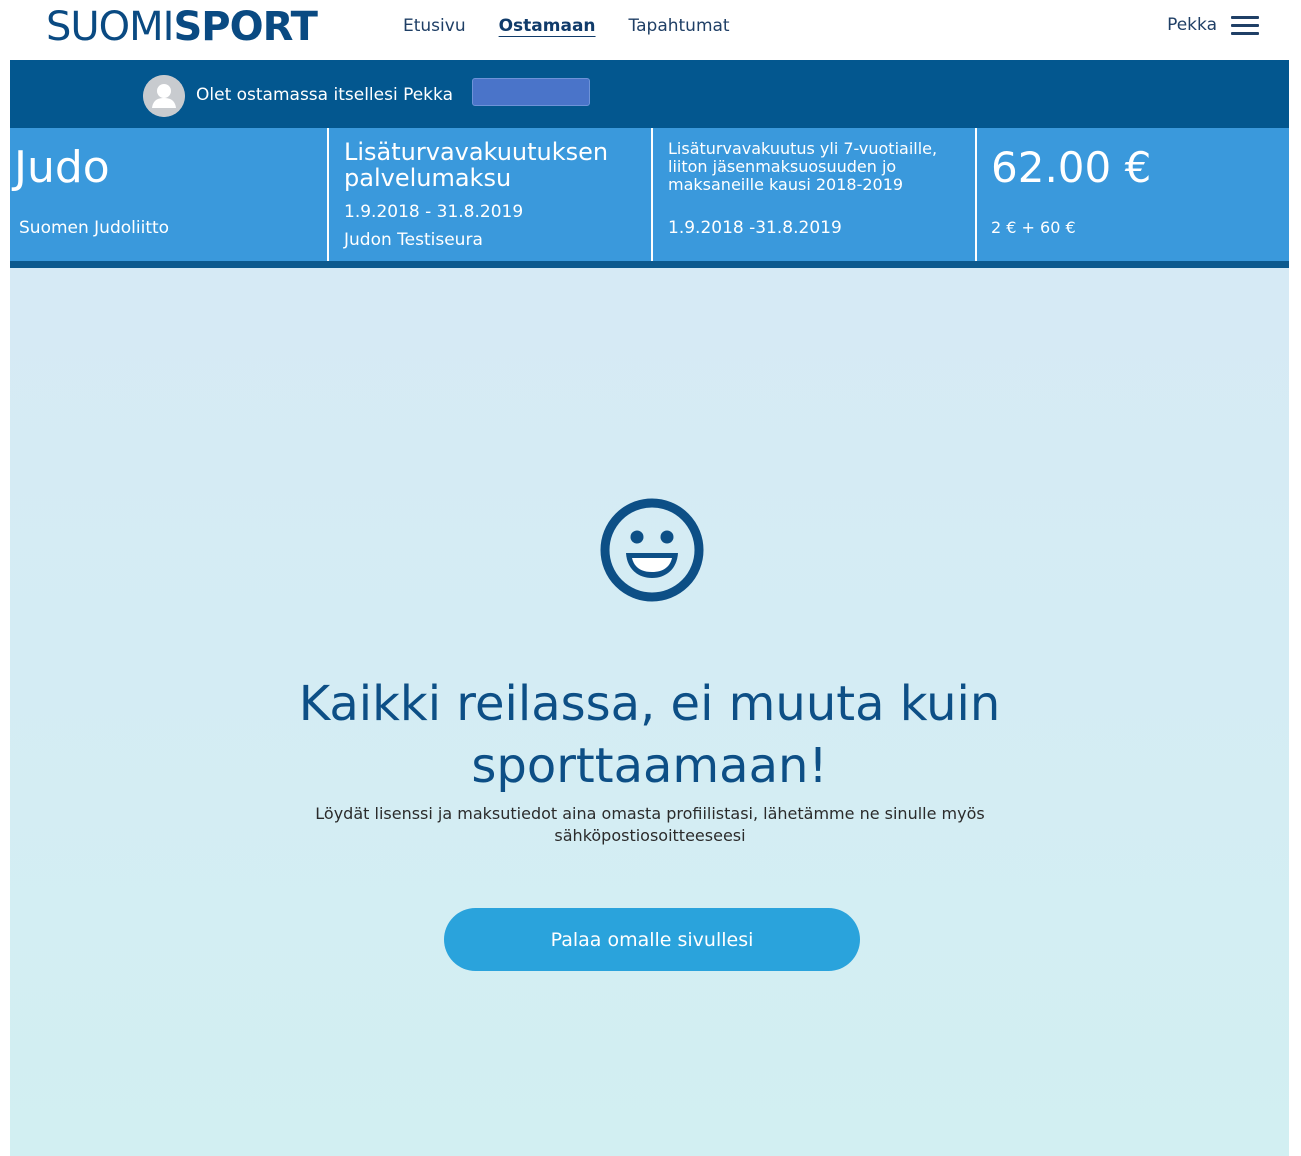  What do you see at coordinates (434, 26) in the screenshot?
I see `nav-link-etusivu: Etusivu` at bounding box center [434, 26].